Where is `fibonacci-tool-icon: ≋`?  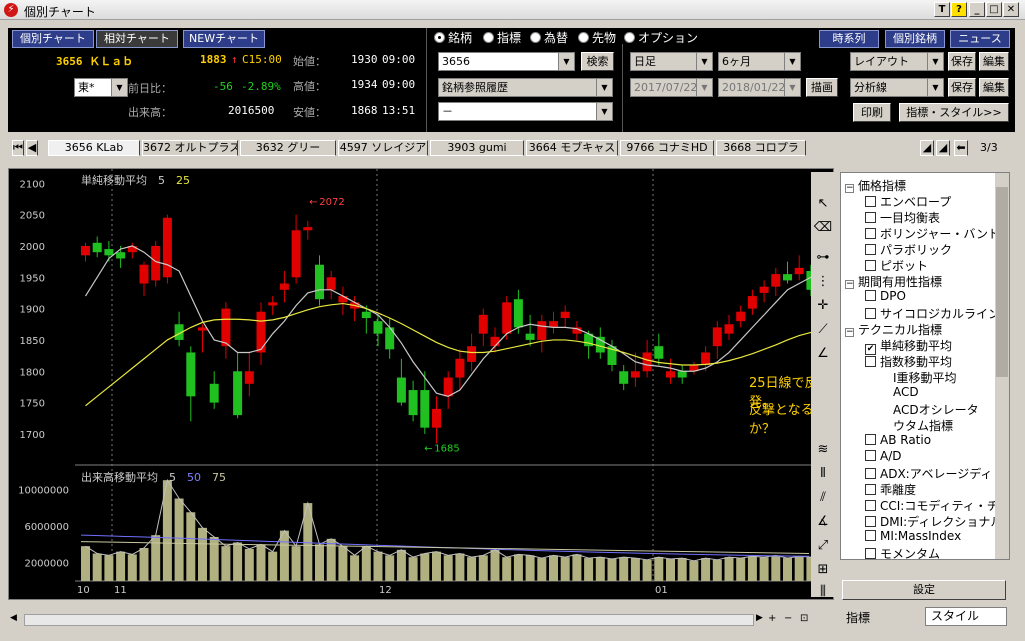
fibonacci-tool-icon: ≋ is located at coordinates (823, 450).